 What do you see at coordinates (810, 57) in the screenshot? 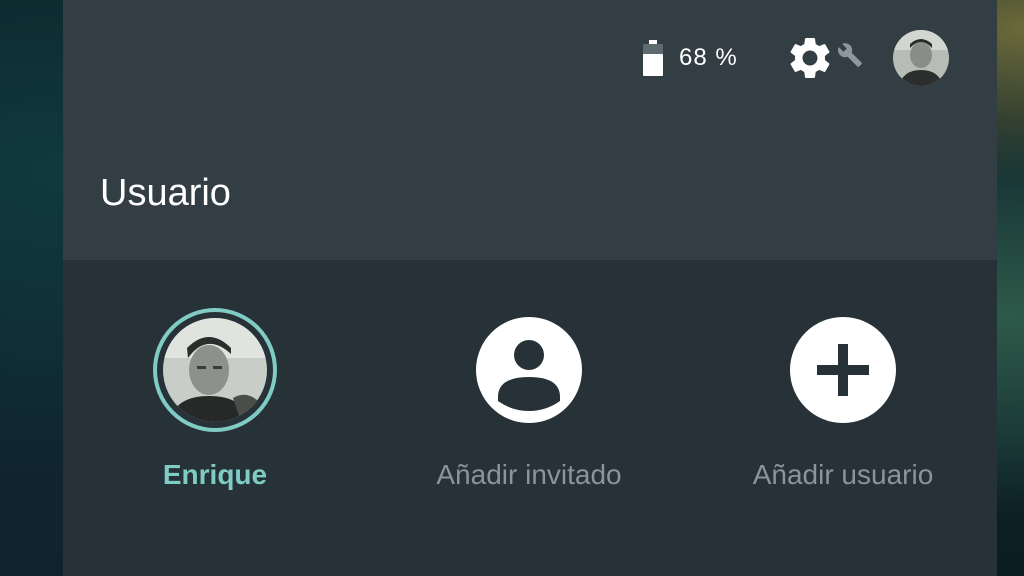
I see `gear-icon` at bounding box center [810, 57].